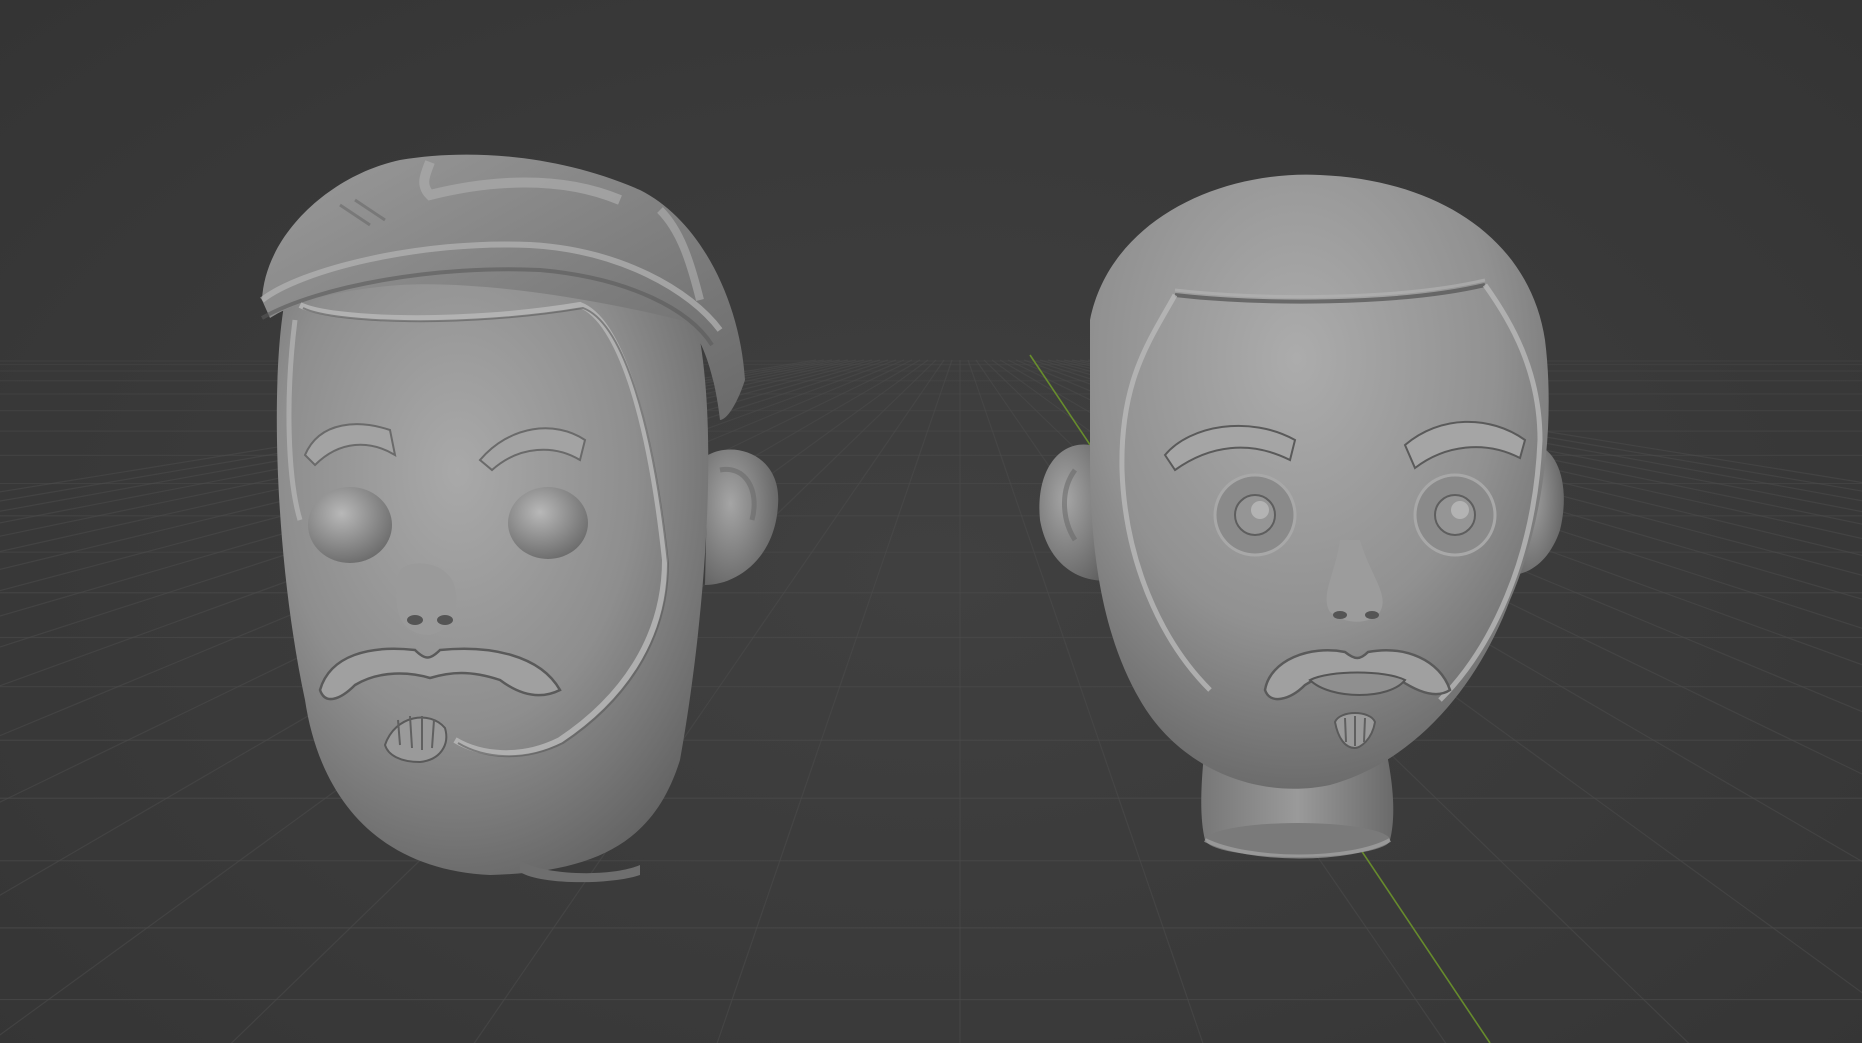 This screenshot has width=1862, height=1043. I want to click on ear-left-head, so click(742, 517).